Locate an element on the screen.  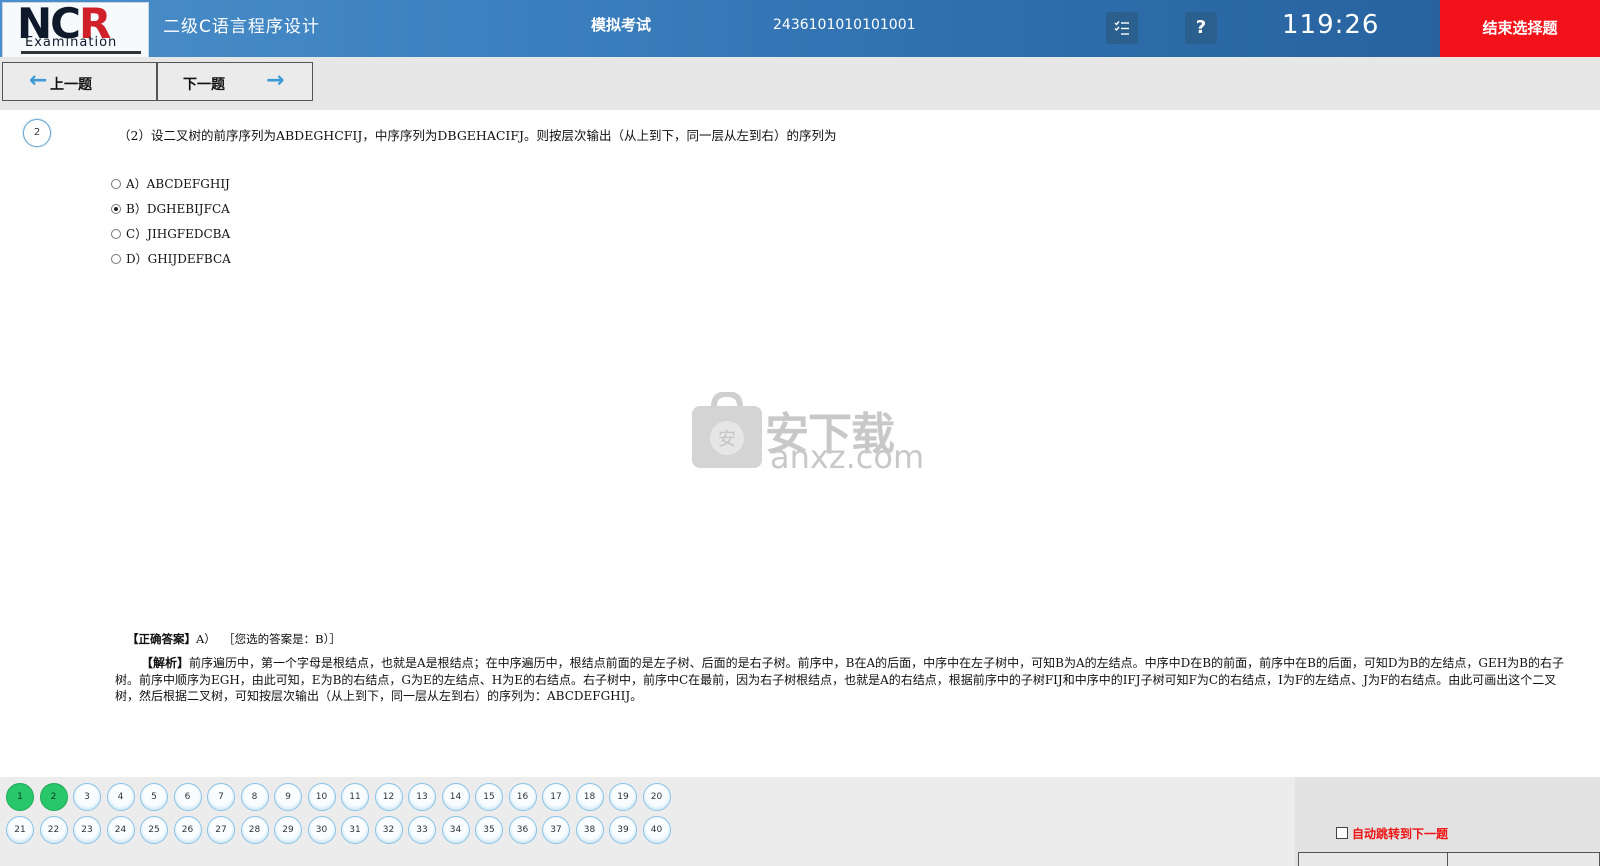
svg-text: 安 is located at coordinates (727, 439).